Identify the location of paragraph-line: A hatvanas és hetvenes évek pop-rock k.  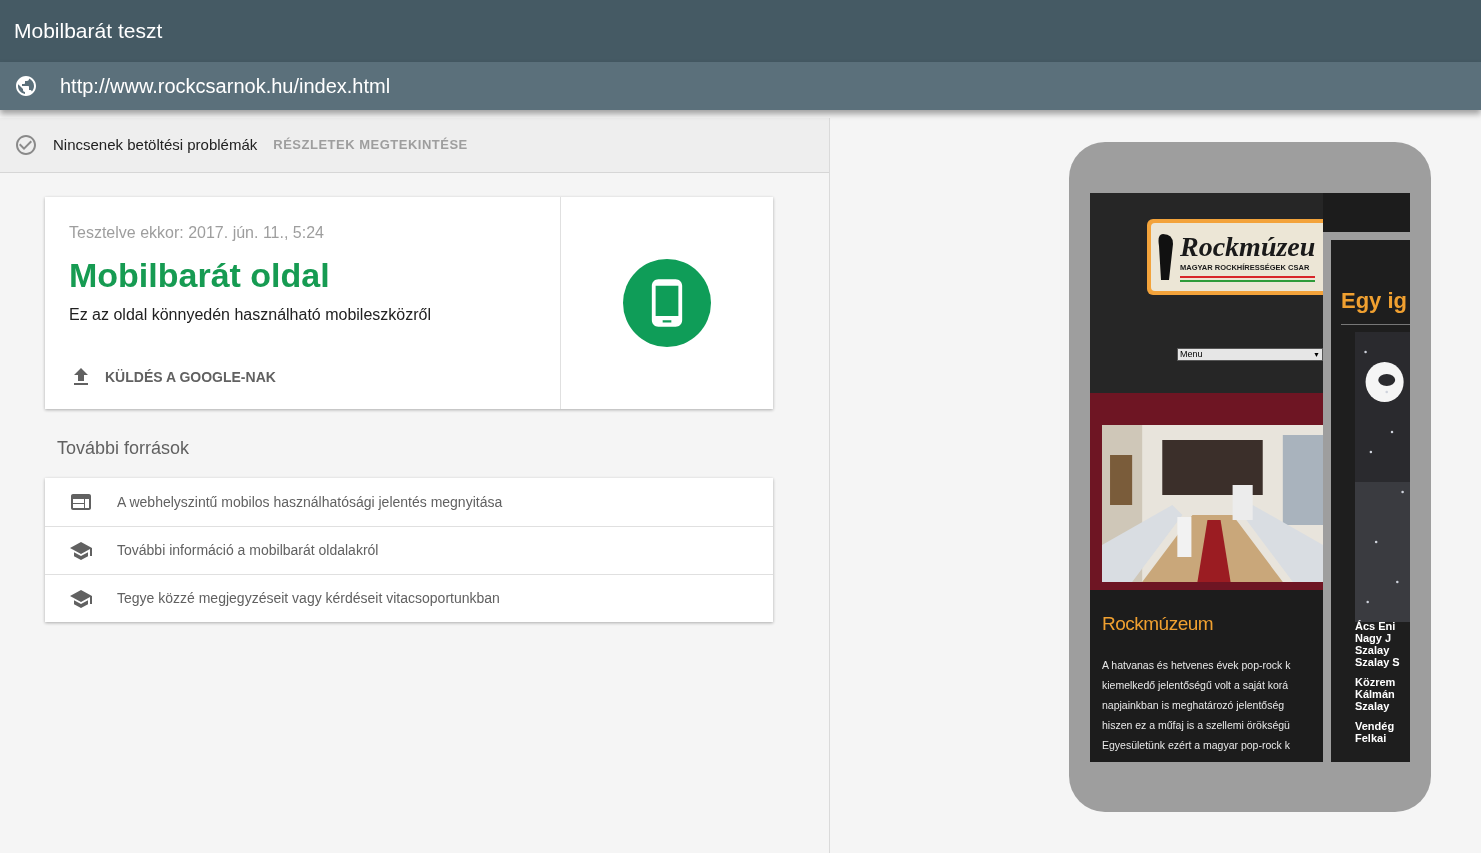
(1197, 665).